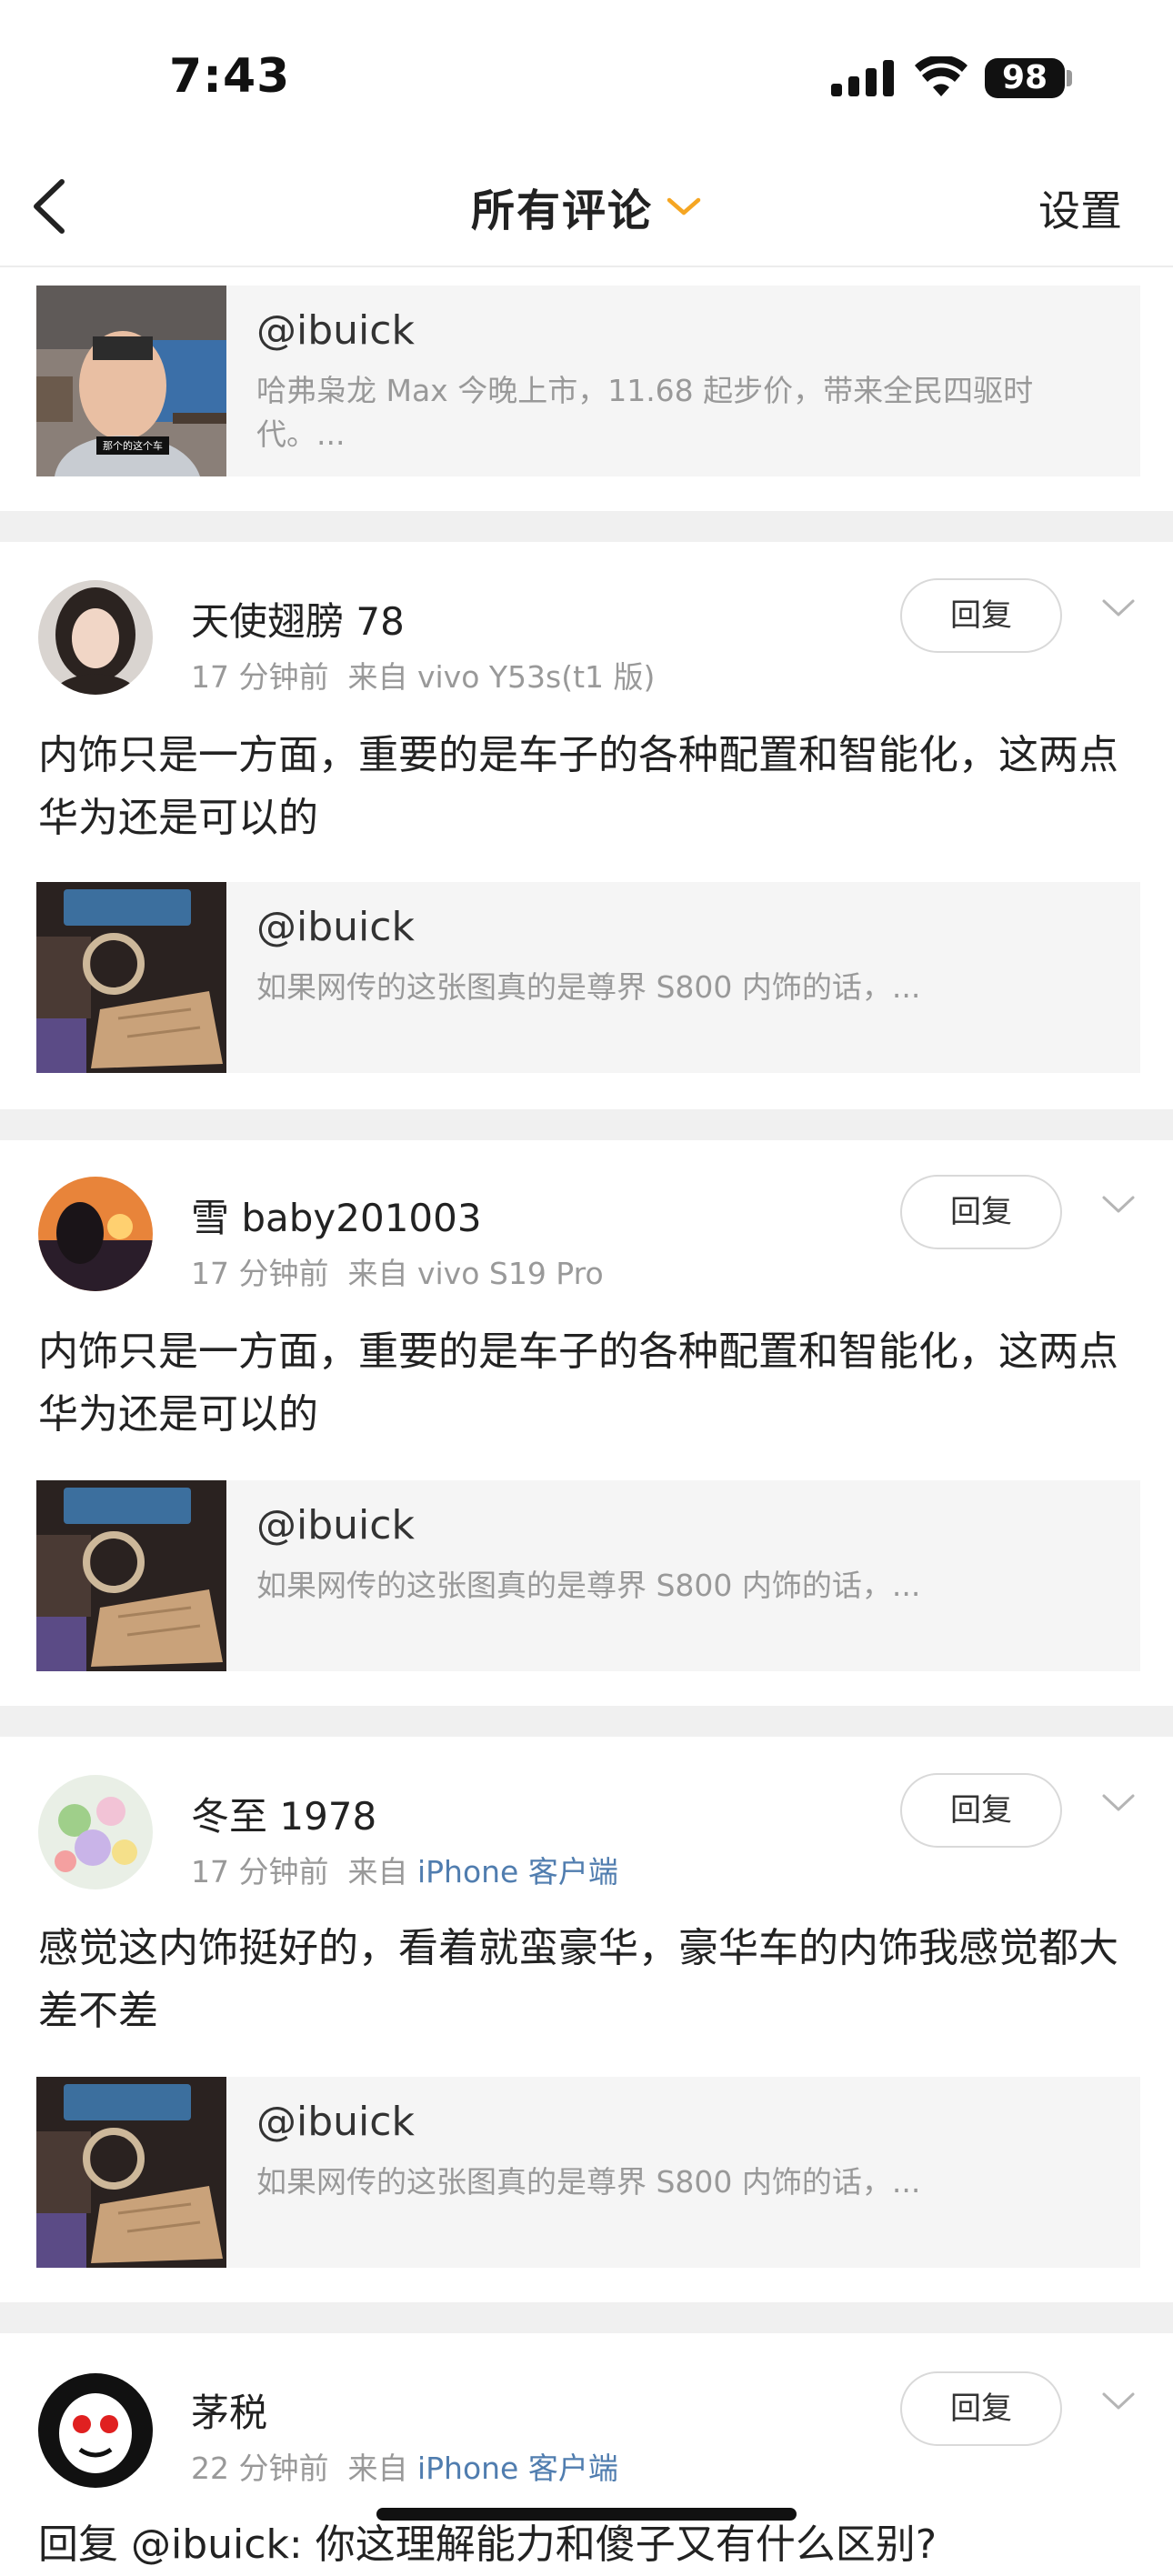 This screenshot has width=1173, height=2576. What do you see at coordinates (1080, 208) in the screenshot?
I see `settings-button: 设置` at bounding box center [1080, 208].